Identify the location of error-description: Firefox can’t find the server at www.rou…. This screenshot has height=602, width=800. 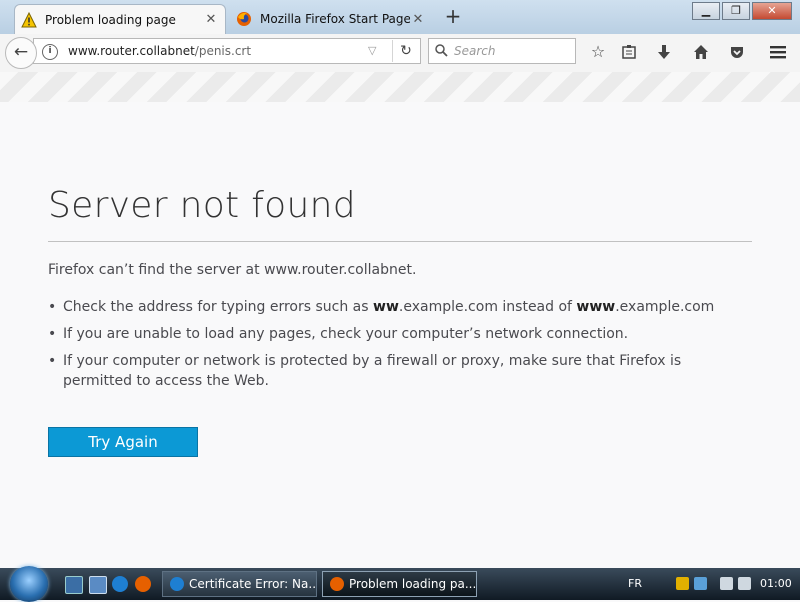
(232, 270).